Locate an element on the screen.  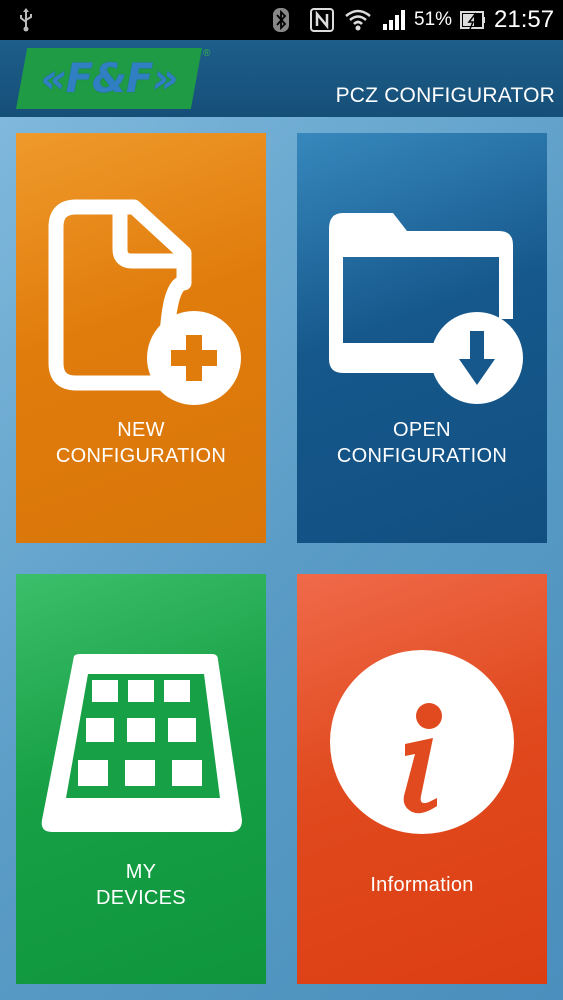
clock: 21:57 is located at coordinates (524, 19).